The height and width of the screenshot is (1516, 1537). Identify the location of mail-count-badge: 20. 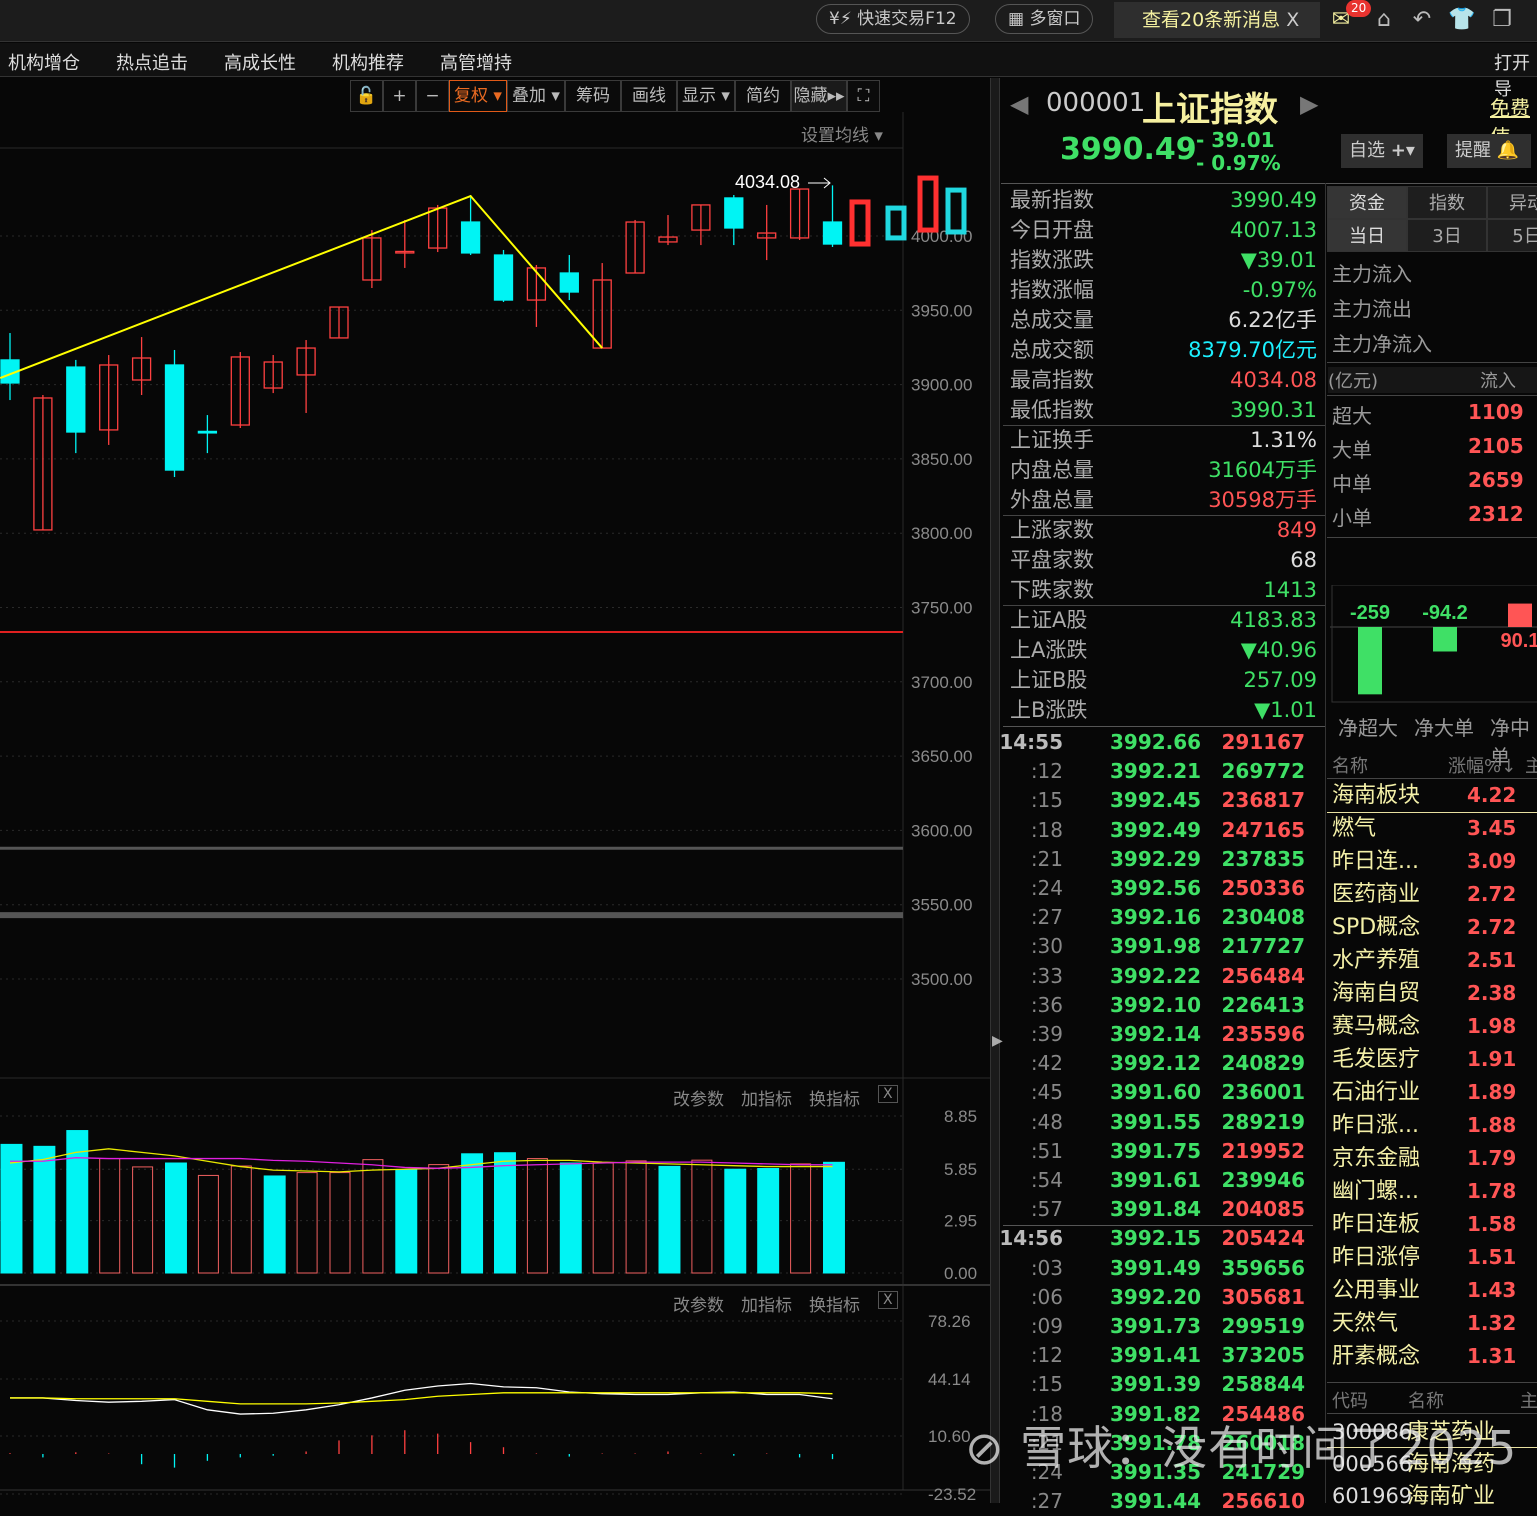
(1359, 8).